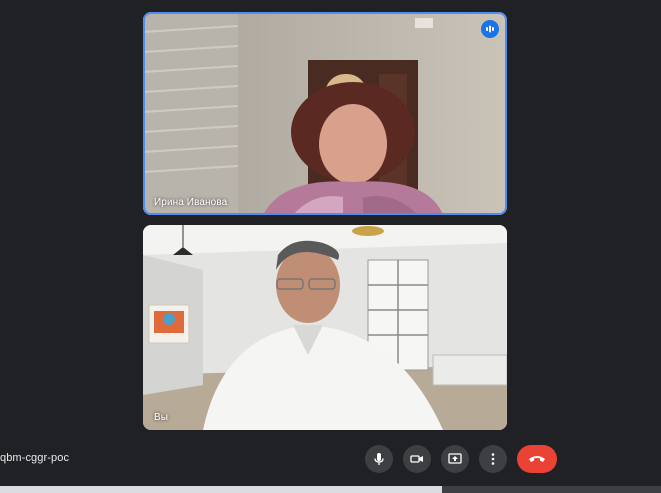 The height and width of the screenshot is (493, 661). What do you see at coordinates (330, 489) in the screenshot?
I see `bottom-bar` at bounding box center [330, 489].